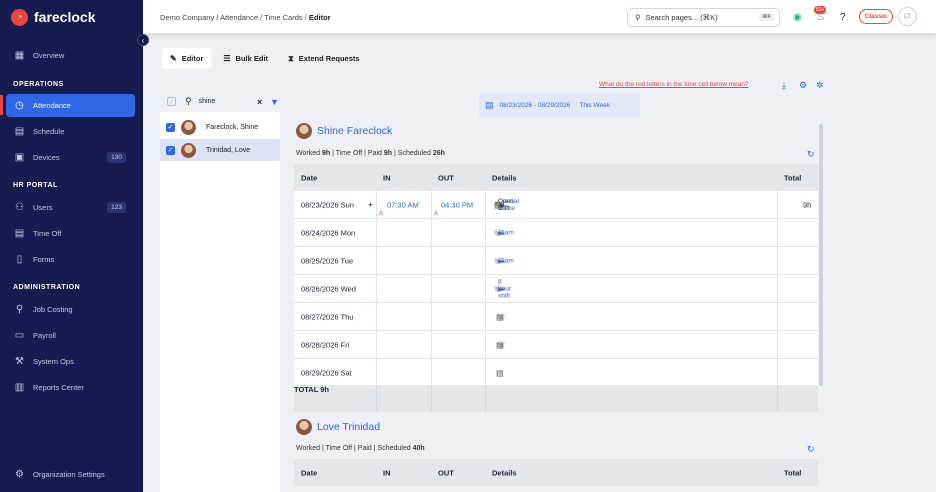 The width and height of the screenshot is (936, 492). Describe the element at coordinates (326, 372) in the screenshot. I see `row-date: 08/29/2026 Sat` at that location.